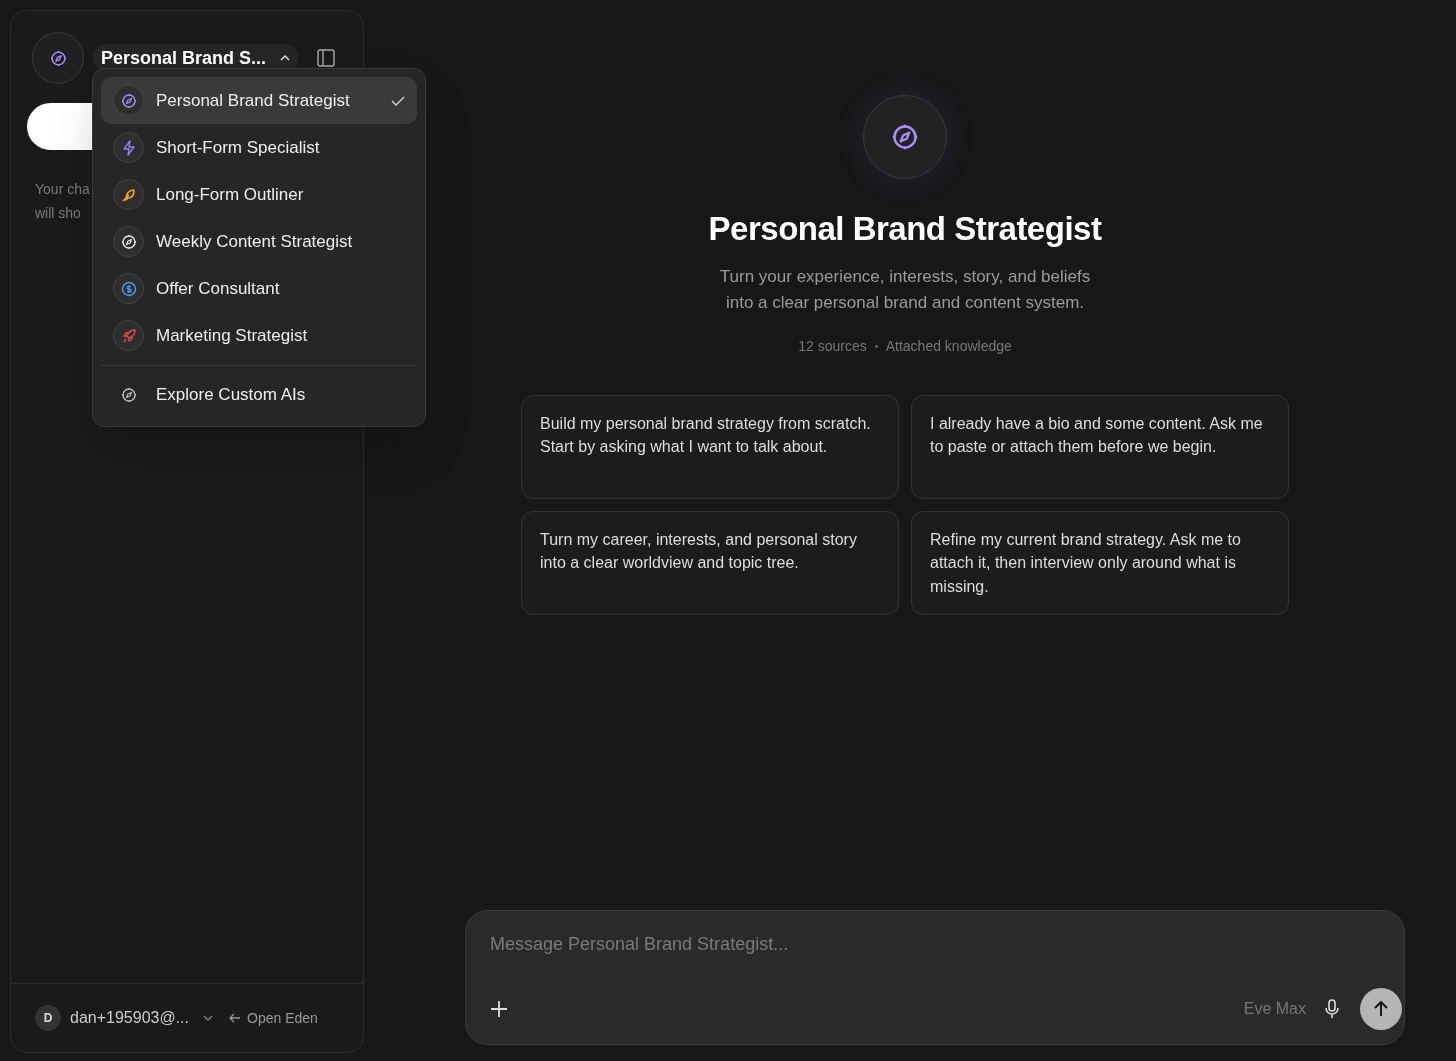 The image size is (1456, 1061). What do you see at coordinates (62, 189) in the screenshot?
I see `empty-history-text: Your cha` at bounding box center [62, 189].